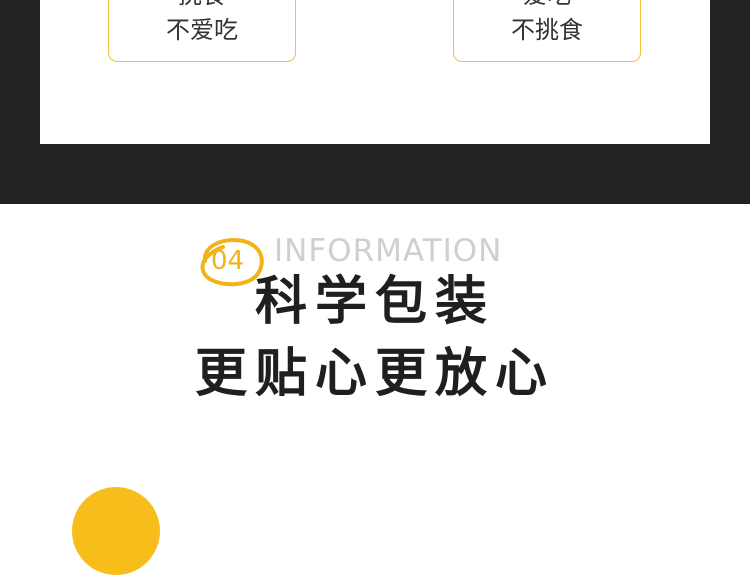  Describe the element at coordinates (374, 302) in the screenshot. I see `section-headline-1: 科学包装` at that location.